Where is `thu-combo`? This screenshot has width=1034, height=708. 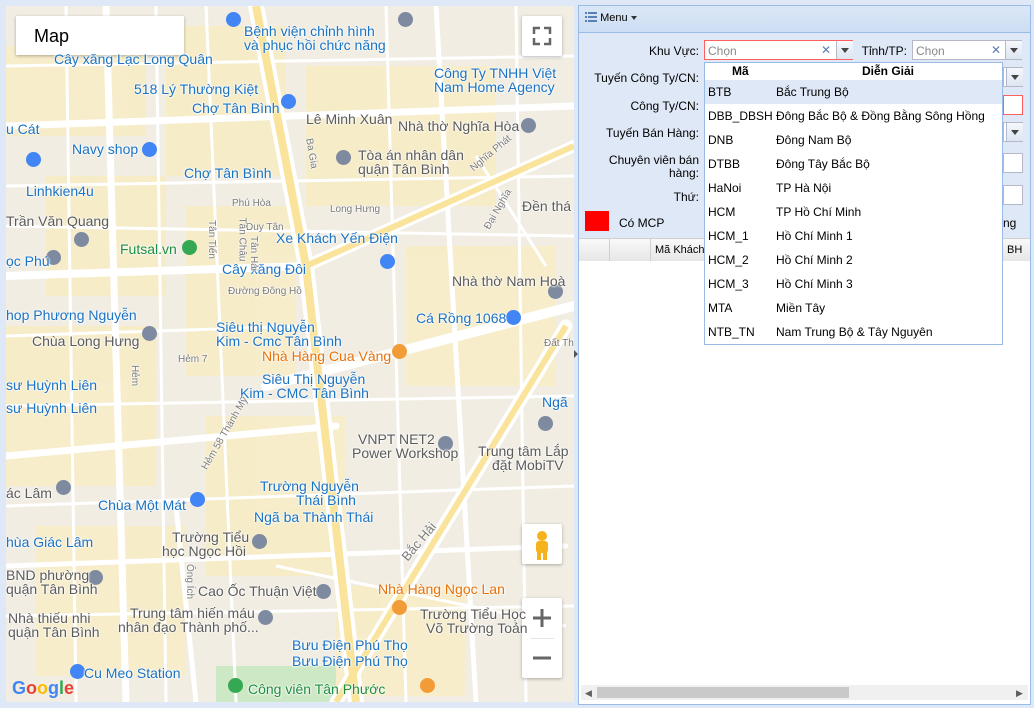 thu-combo is located at coordinates (1013, 195).